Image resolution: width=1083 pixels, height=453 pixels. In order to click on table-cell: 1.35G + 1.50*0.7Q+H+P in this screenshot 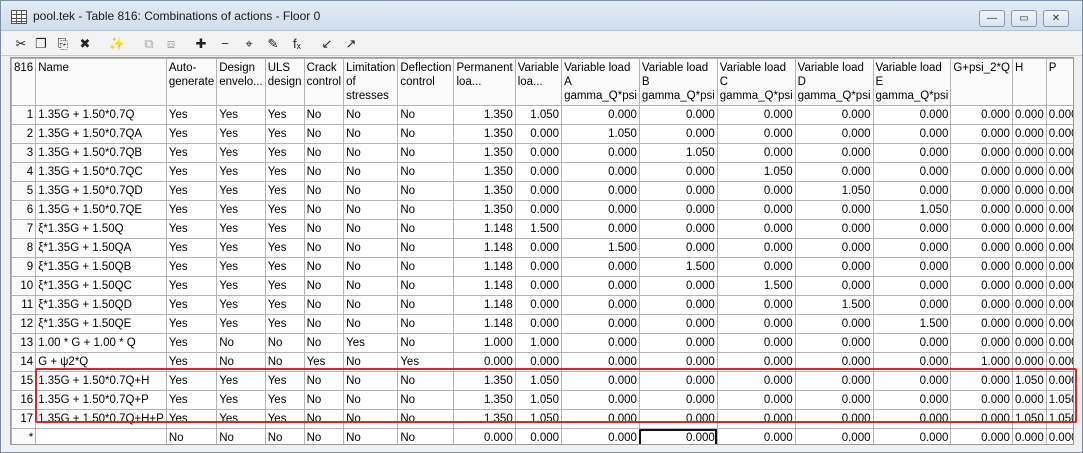, I will do `click(101, 419)`.